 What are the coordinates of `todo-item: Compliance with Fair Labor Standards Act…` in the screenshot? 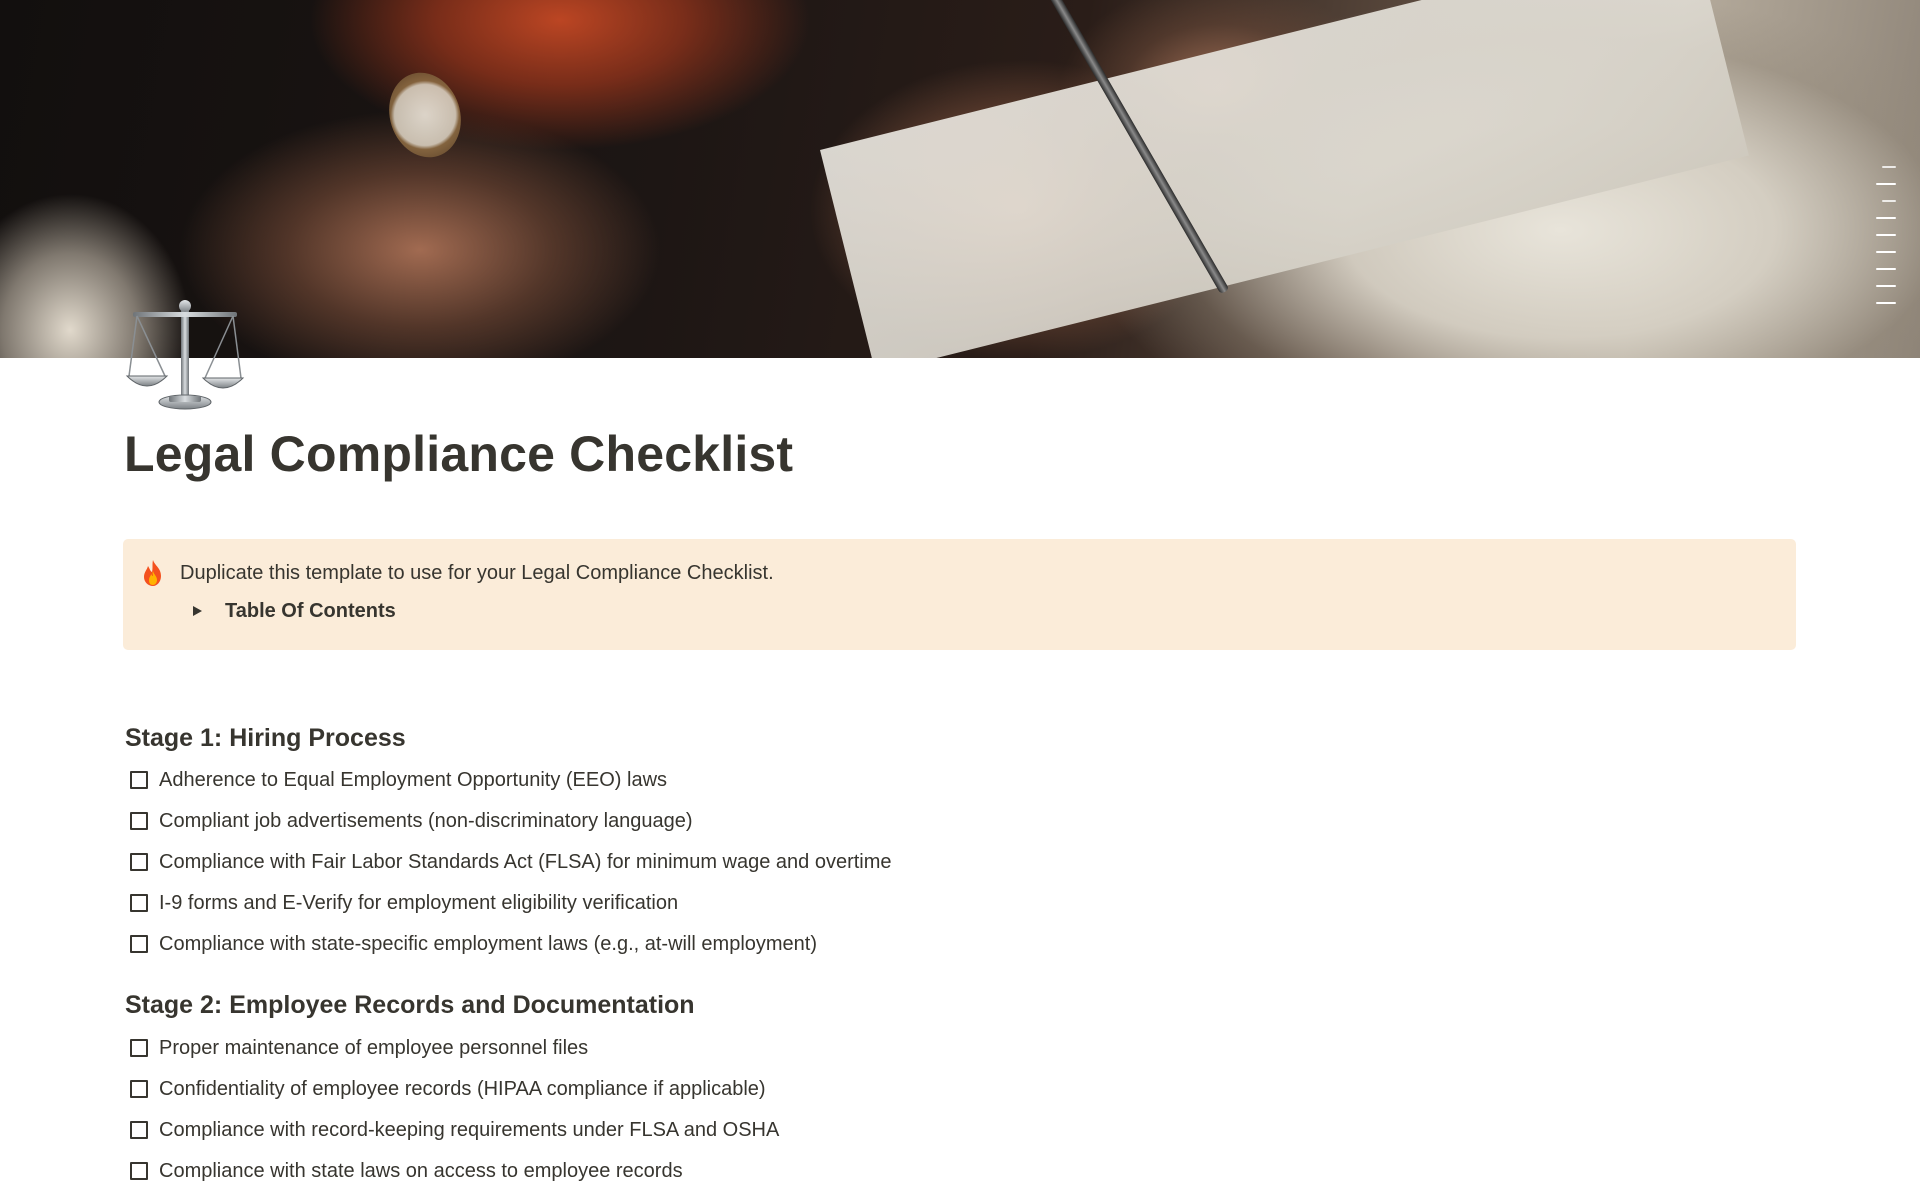 It's located at (508, 862).